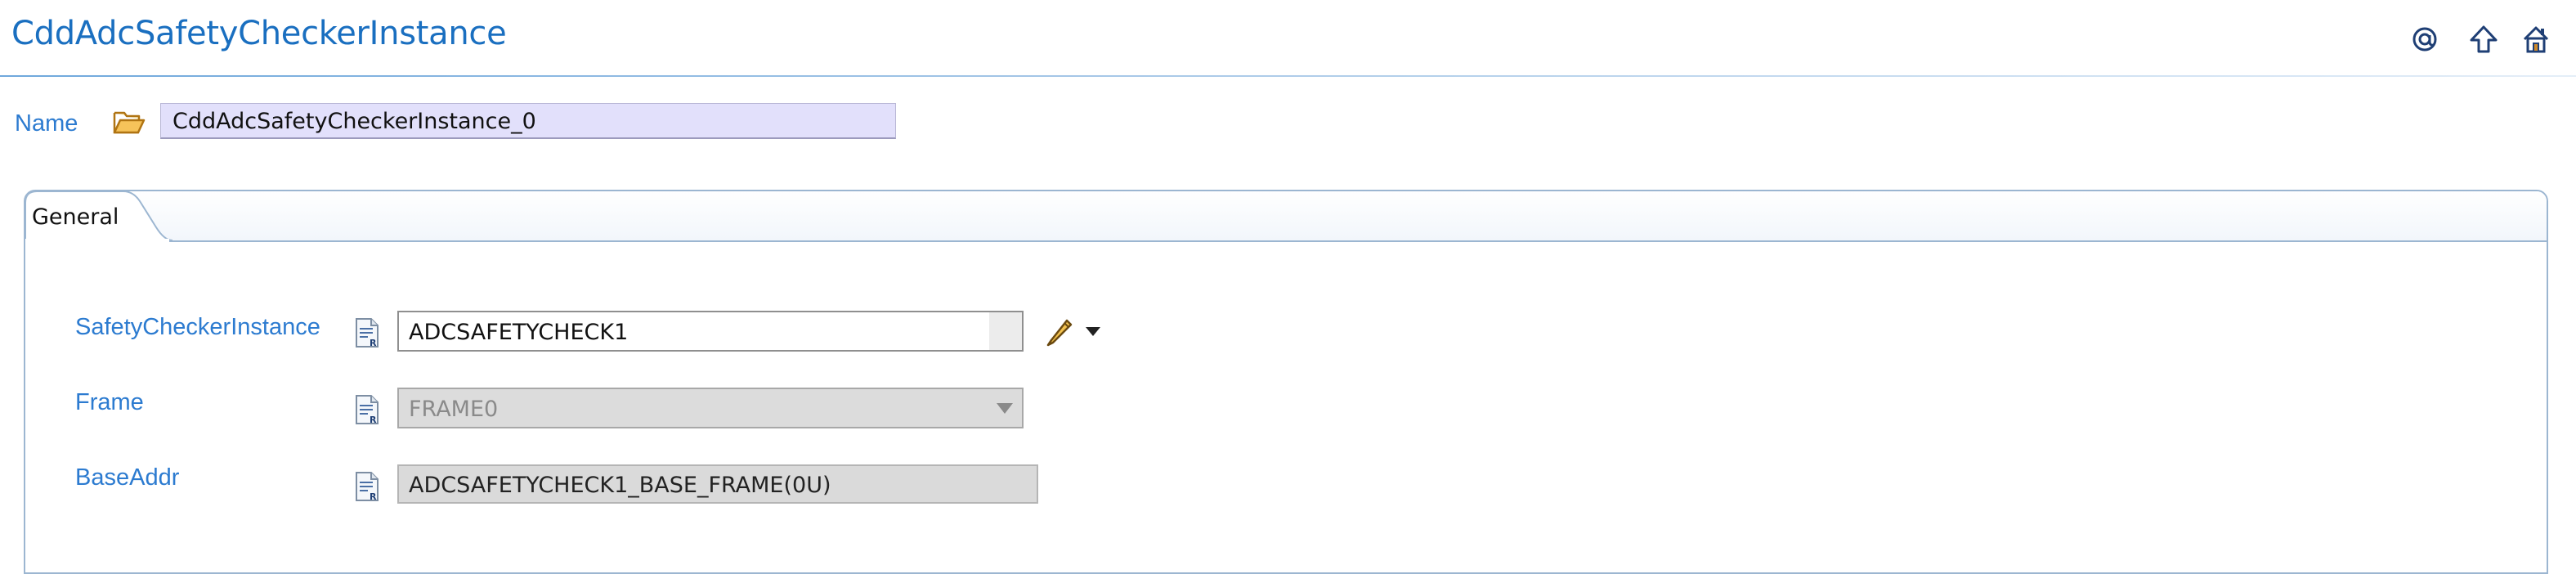  Describe the element at coordinates (110, 402) in the screenshot. I see `frame-label: Frame` at that location.